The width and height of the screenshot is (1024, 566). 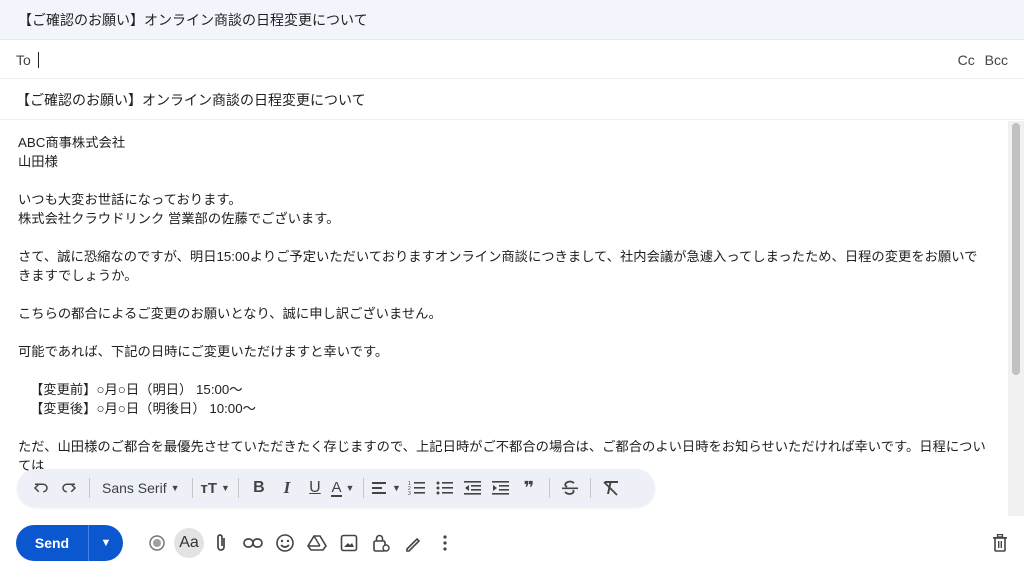 What do you see at coordinates (386, 488) in the screenshot?
I see `align-icon: ▼` at bounding box center [386, 488].